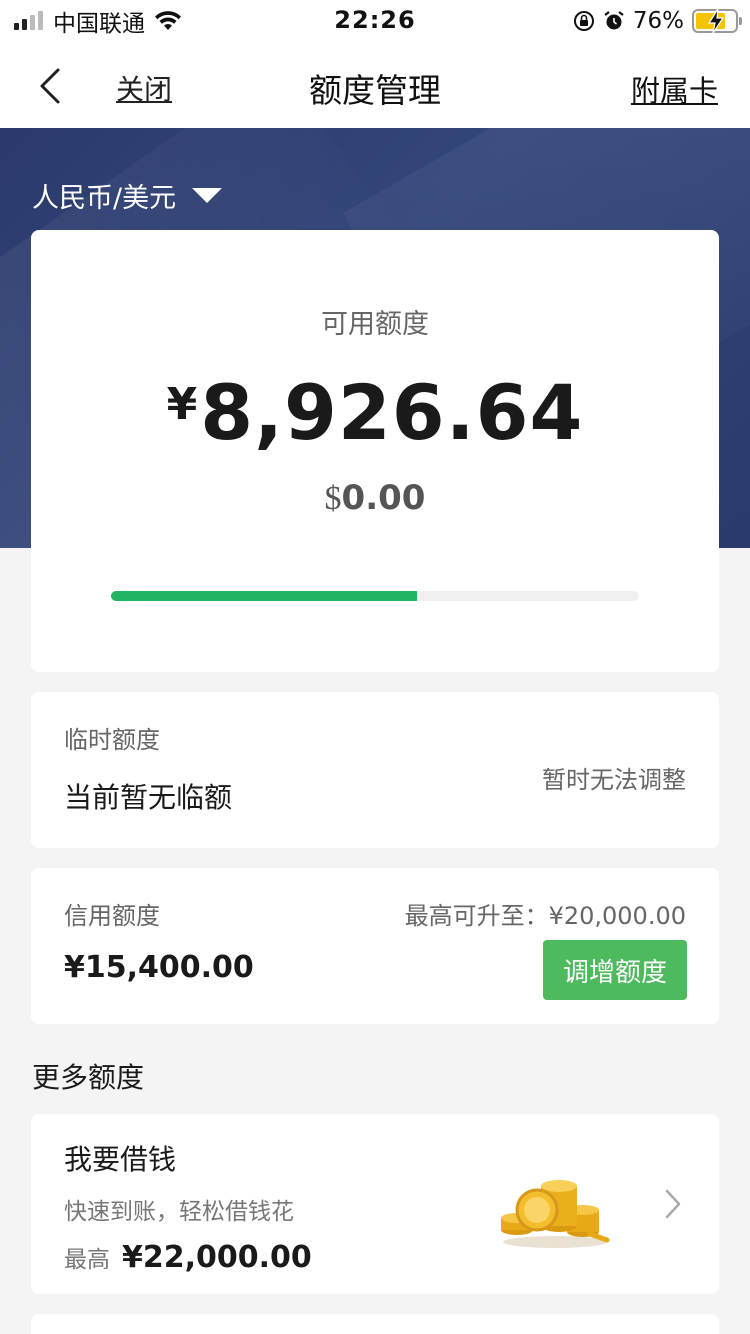 Image resolution: width=750 pixels, height=1334 pixels. Describe the element at coordinates (375, 21) in the screenshot. I see `status-bar: 中国联通 22:26 76%` at that location.